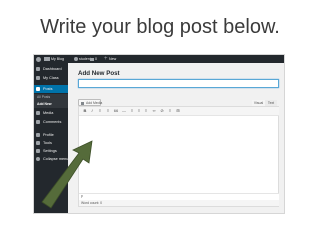 The image size is (320, 240). I want to click on arrow-annotation, so click(67, 174).